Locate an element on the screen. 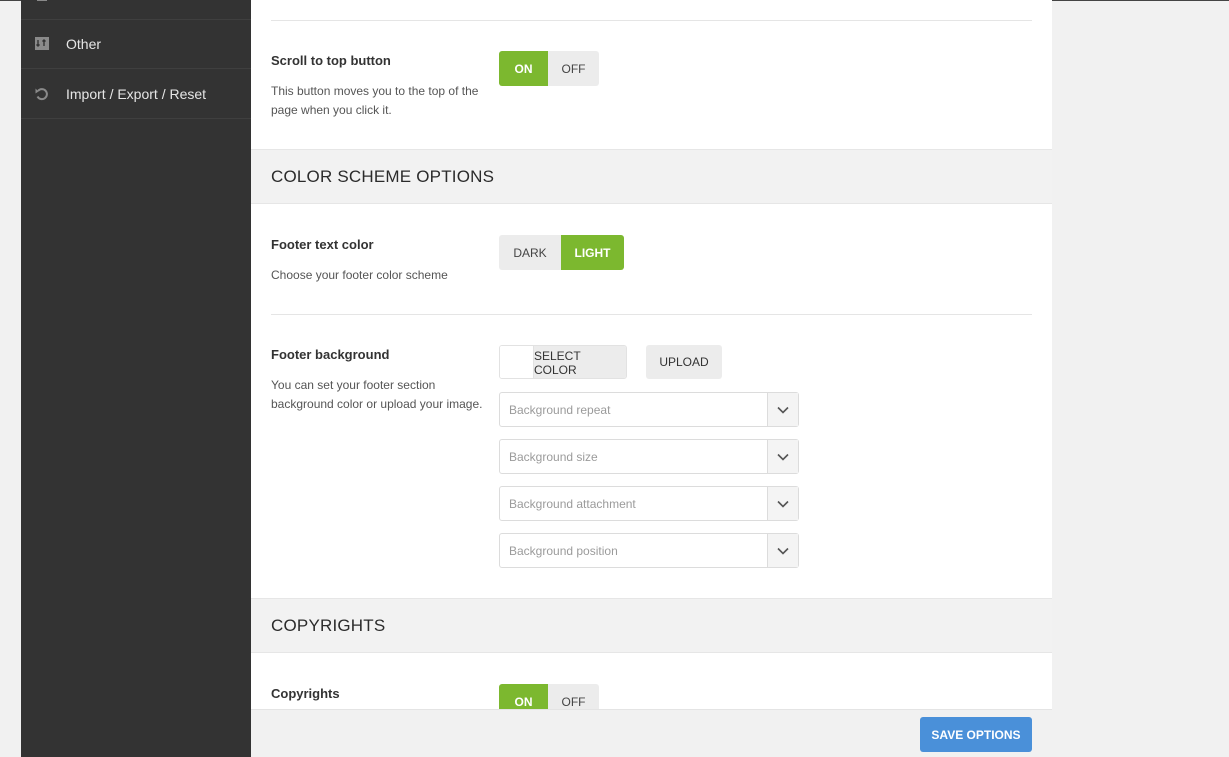 Image resolution: width=1229 pixels, height=757 pixels. select-placeholder: Background repeat is located at coordinates (560, 410).